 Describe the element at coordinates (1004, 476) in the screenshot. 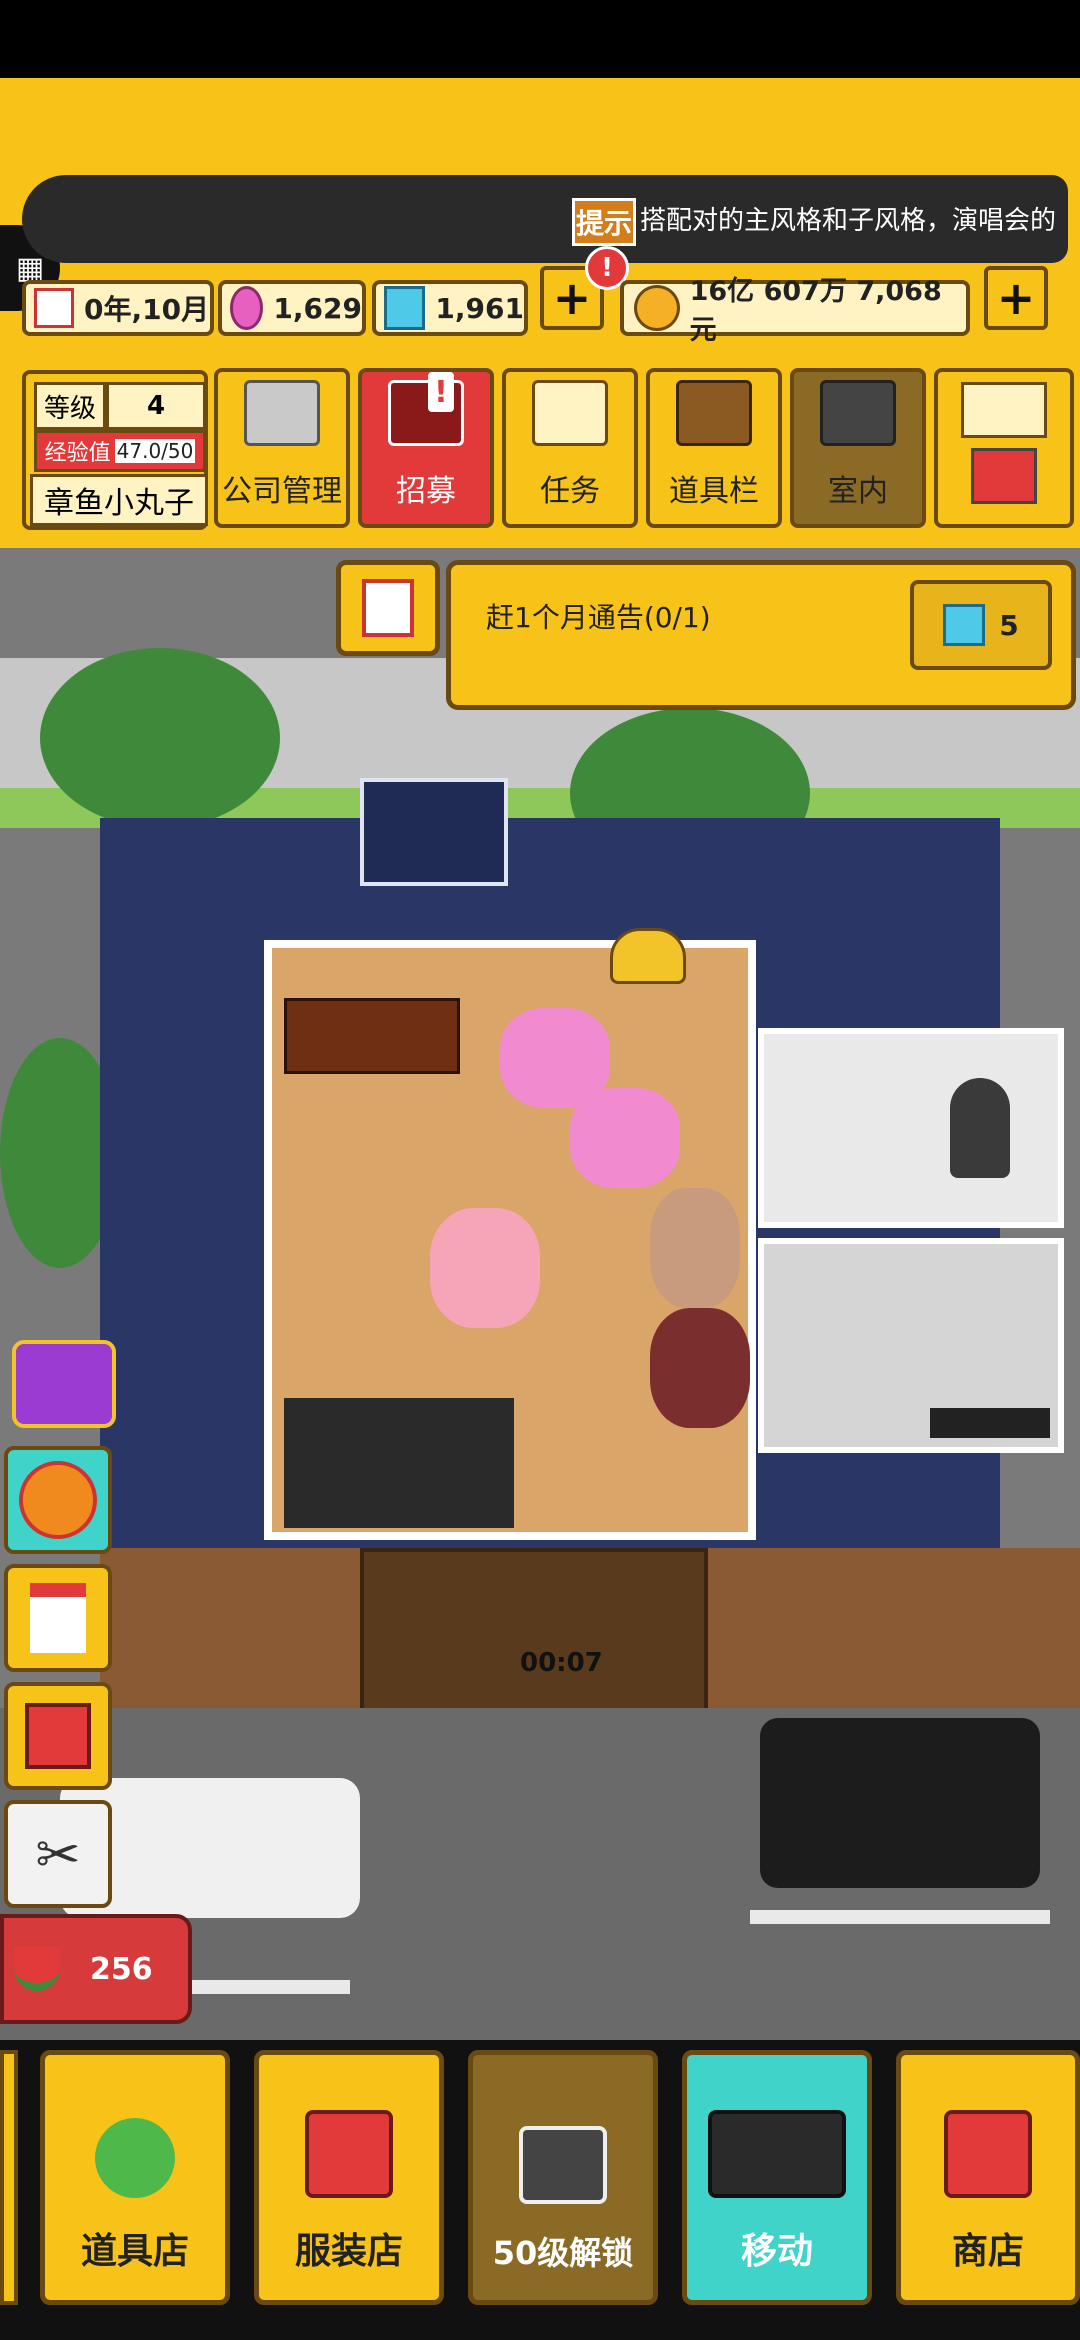

I see `hammer-icon` at that location.